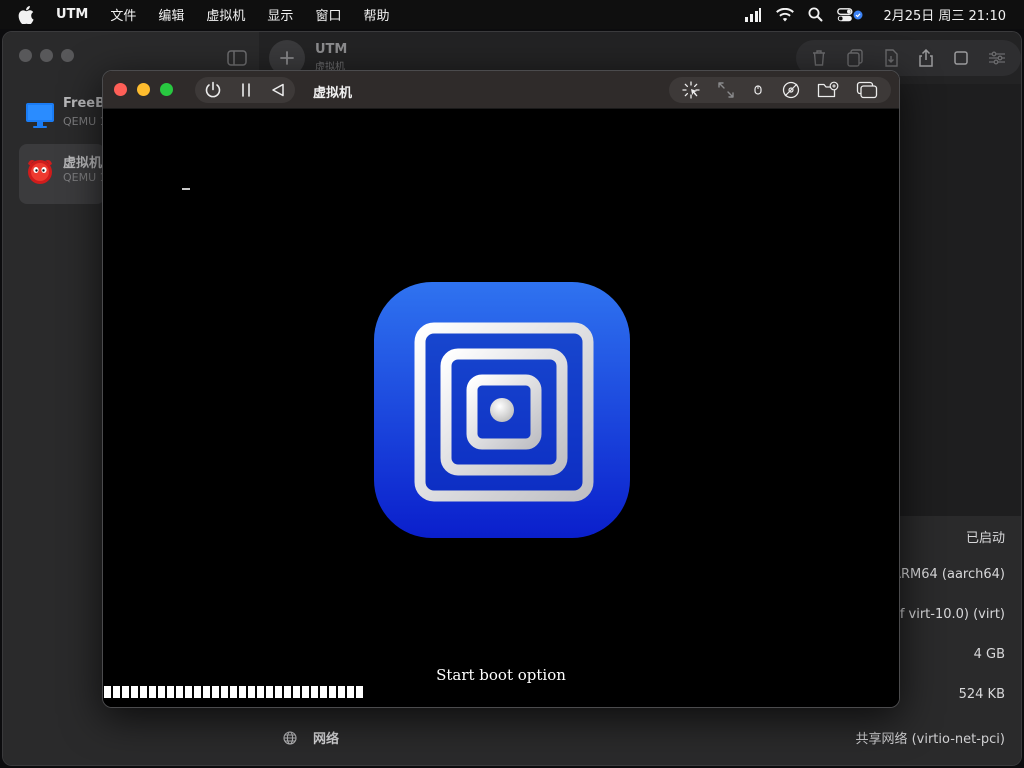 This screenshot has width=1024, height=768. I want to click on restart-triangle-icon, so click(278, 90).